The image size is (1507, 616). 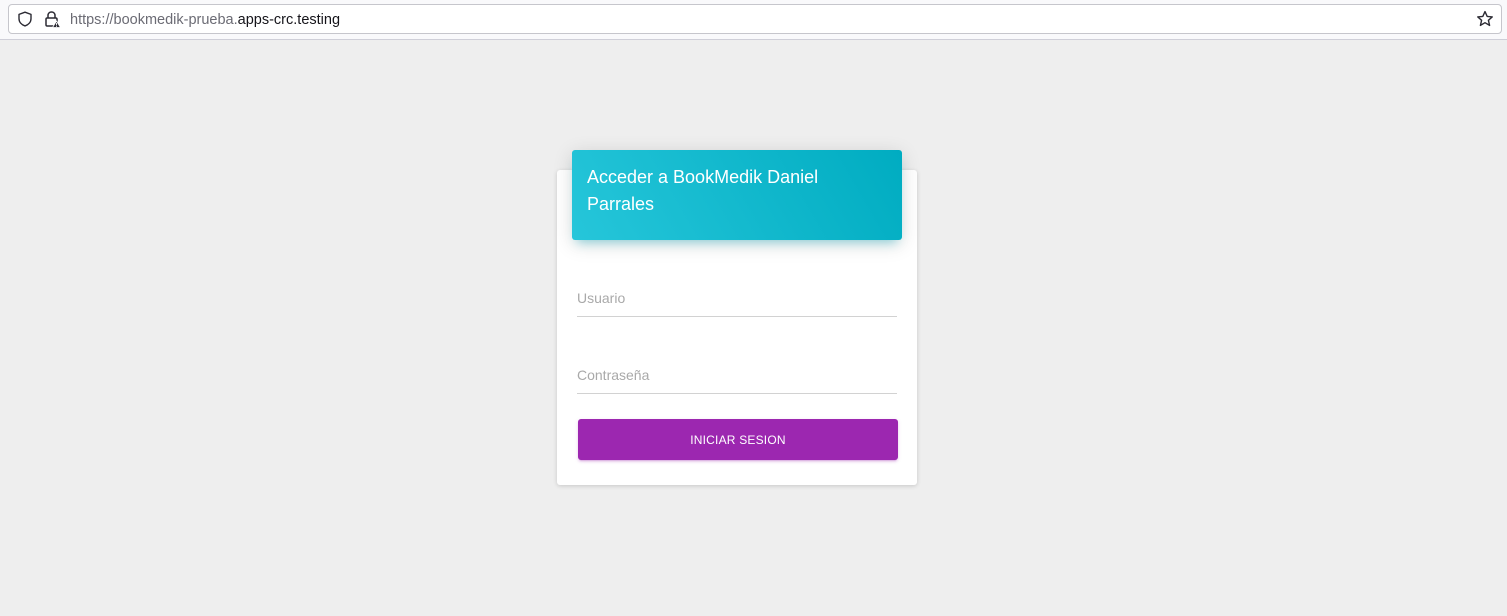 I want to click on username-input, so click(x=737, y=296).